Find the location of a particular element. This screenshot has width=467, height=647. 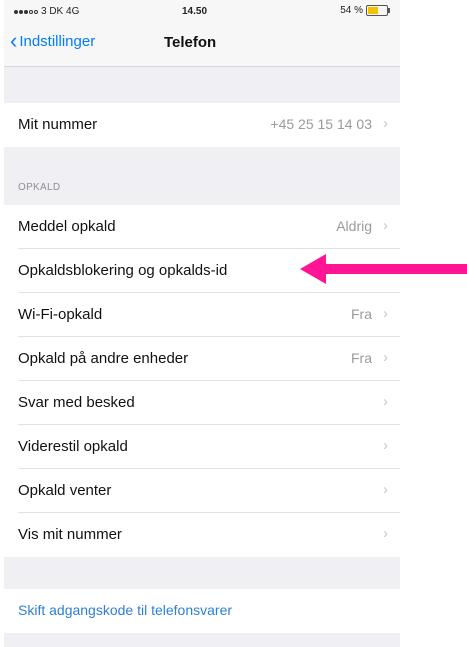

status-bar: 3 DK 4G 14.50 54 % is located at coordinates (202, 11).